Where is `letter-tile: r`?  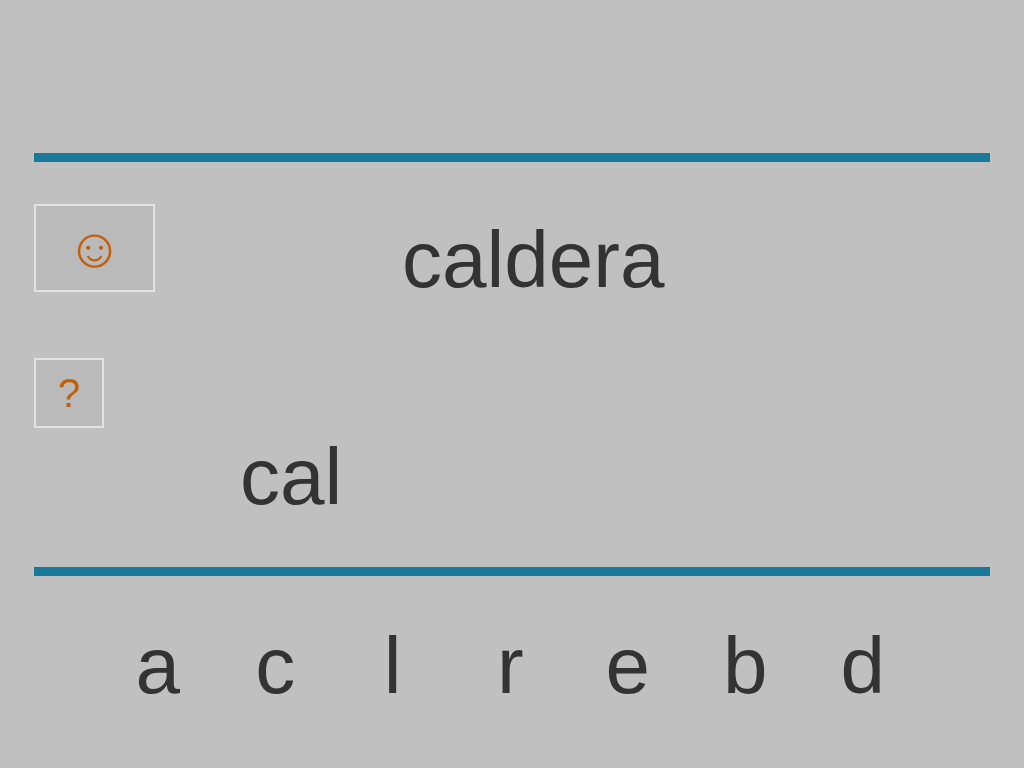
letter-tile: r is located at coordinates (510, 666).